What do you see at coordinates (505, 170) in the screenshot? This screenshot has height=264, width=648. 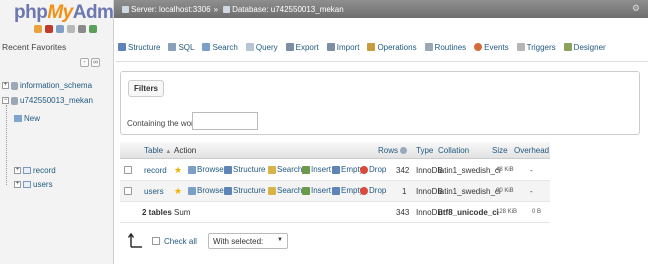 I see `table-size: 48 KiB` at bounding box center [505, 170].